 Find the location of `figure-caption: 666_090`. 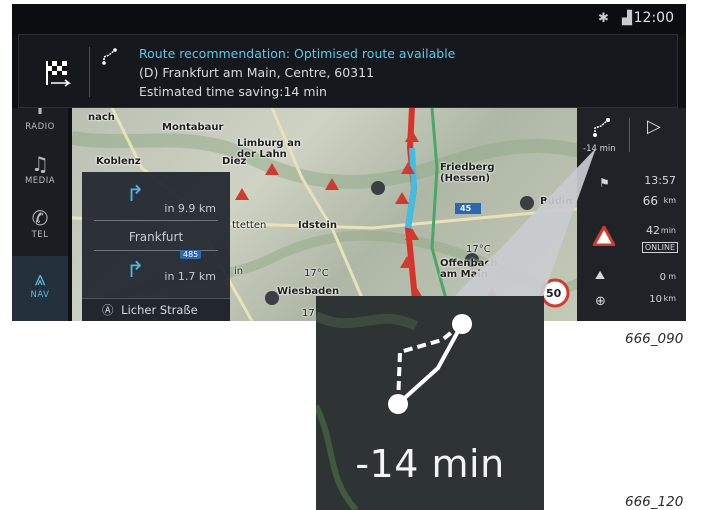

figure-caption: 666_090 is located at coordinates (654, 339).